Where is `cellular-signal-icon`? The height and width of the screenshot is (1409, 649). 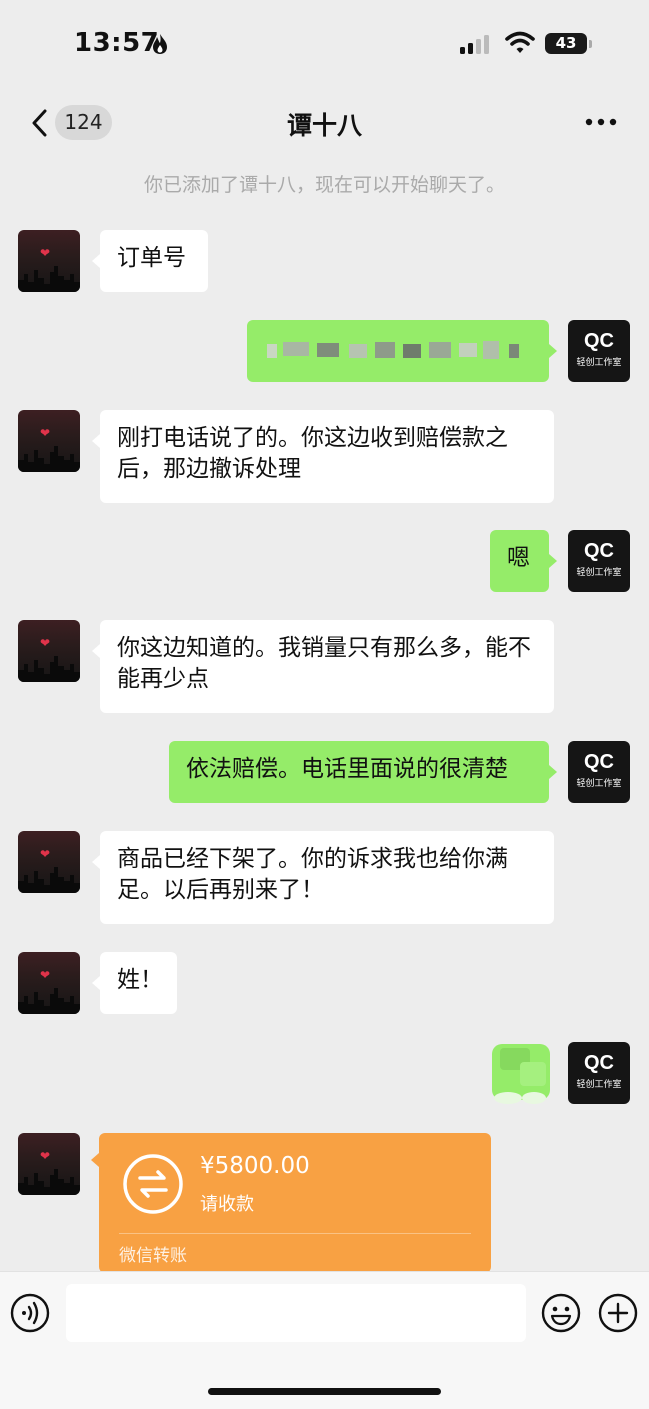
cellular-signal-icon is located at coordinates (474, 44).